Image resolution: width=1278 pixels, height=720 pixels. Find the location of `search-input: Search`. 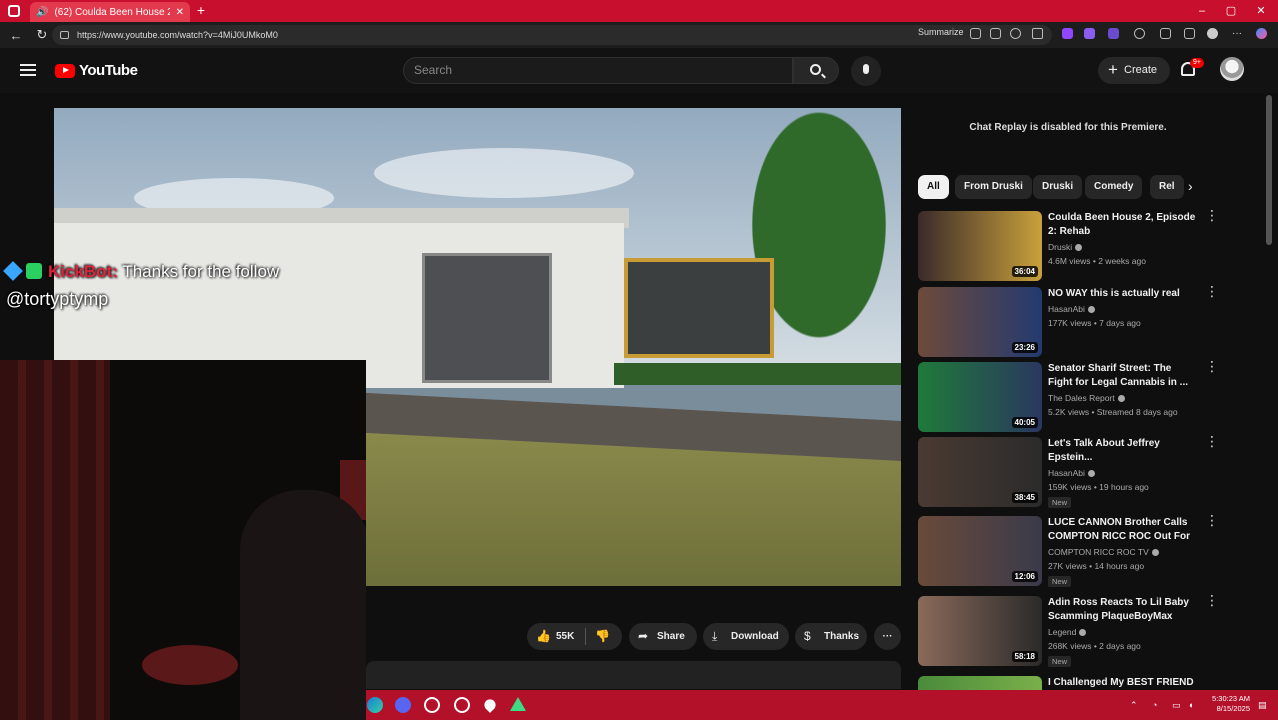

search-input: Search is located at coordinates (598, 70).